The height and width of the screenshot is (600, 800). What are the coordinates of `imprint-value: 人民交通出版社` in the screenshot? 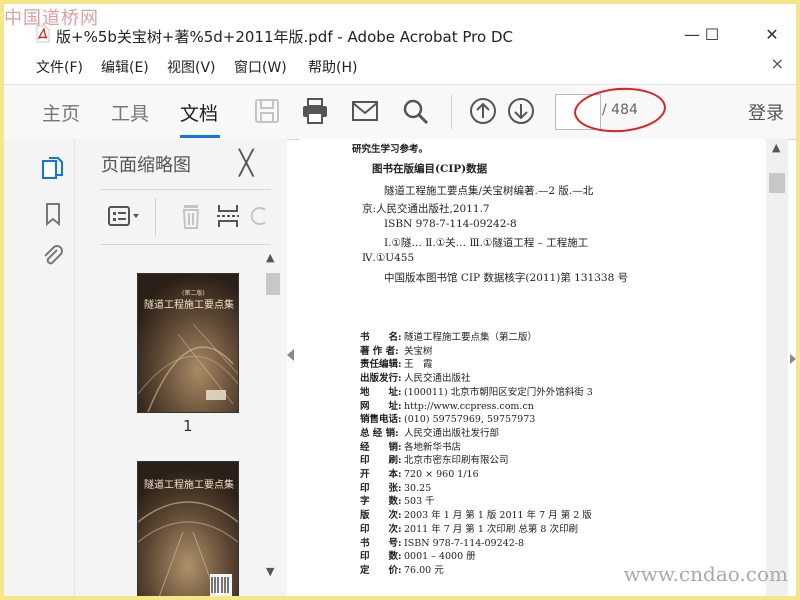 It's located at (437, 379).